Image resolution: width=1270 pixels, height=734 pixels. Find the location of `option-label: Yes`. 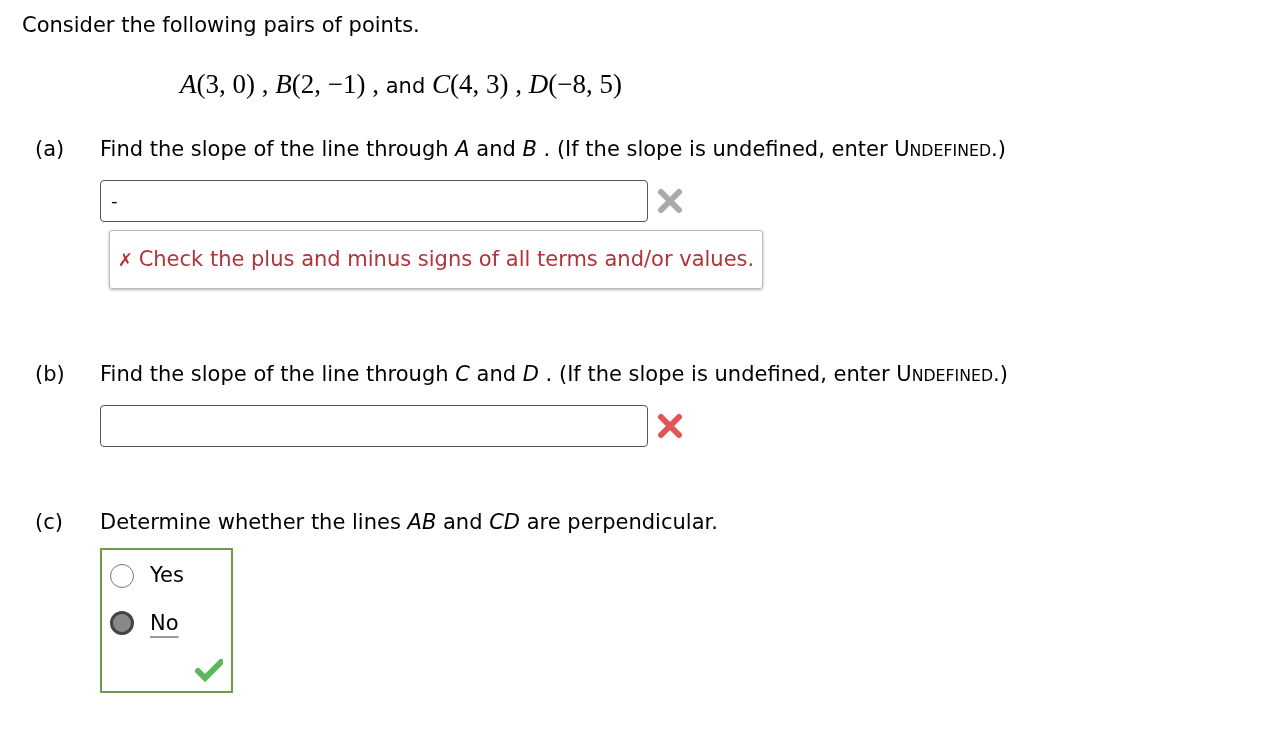

option-label: Yes is located at coordinates (167, 575).